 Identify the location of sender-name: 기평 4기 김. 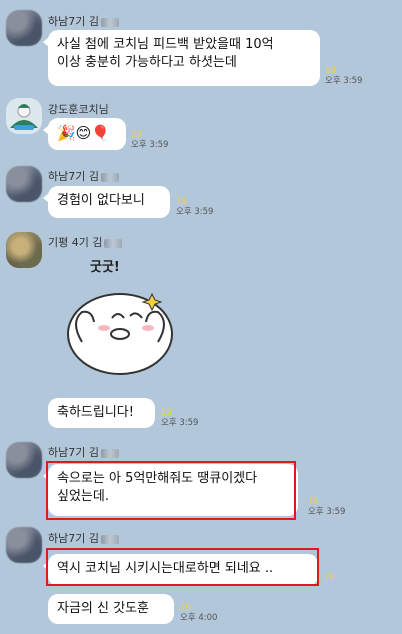
(85, 242).